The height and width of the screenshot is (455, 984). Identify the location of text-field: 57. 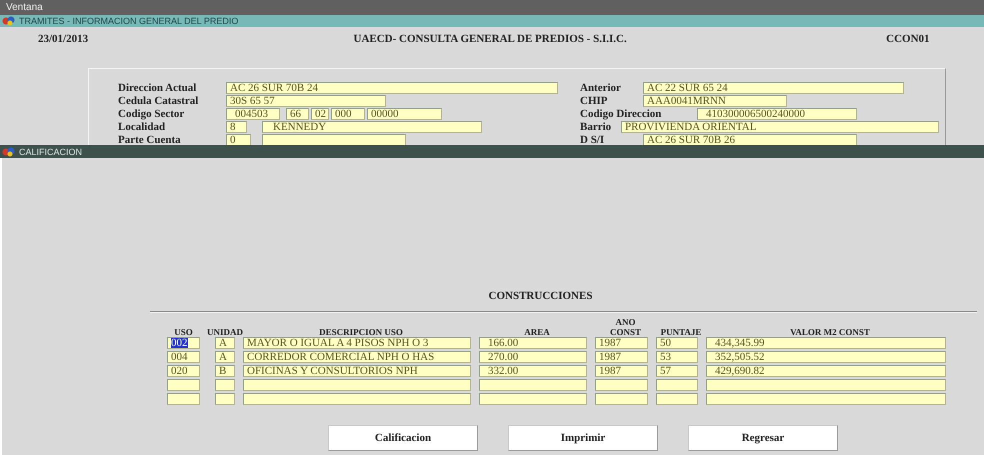
(677, 371).